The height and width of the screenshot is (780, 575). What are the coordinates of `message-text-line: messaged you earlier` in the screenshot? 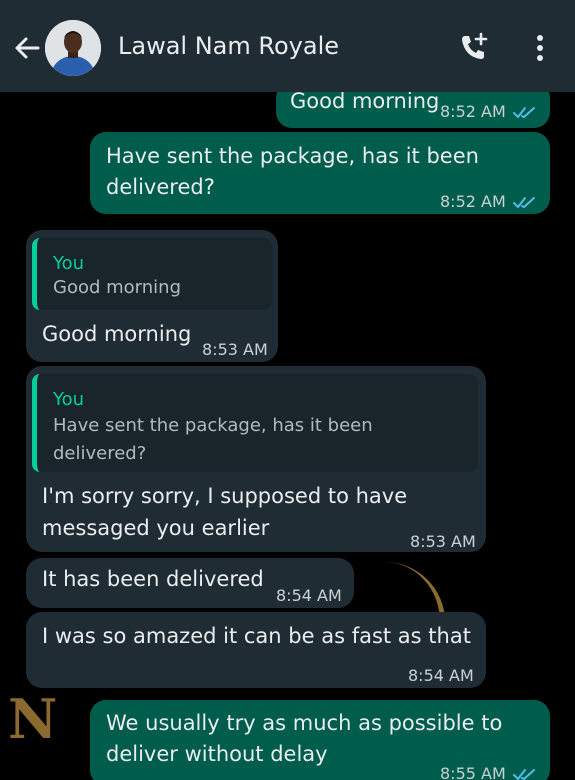 It's located at (156, 528).